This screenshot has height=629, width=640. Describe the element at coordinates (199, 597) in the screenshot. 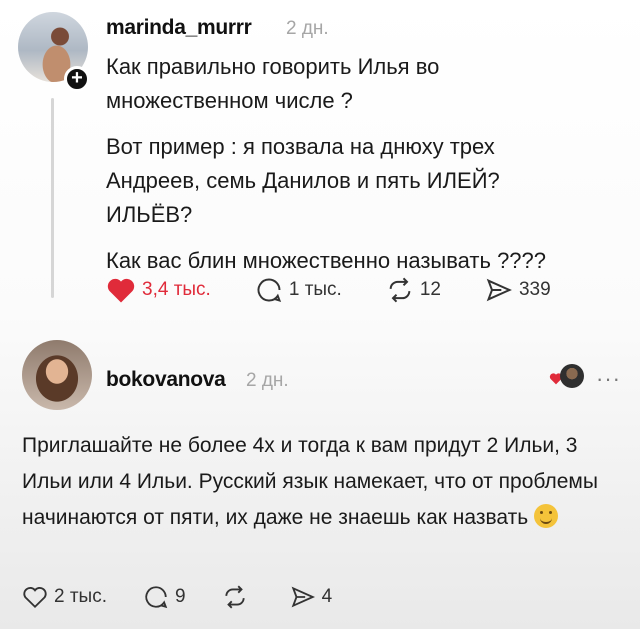

I see `reply-actions: 2 тыс. 9 4` at that location.